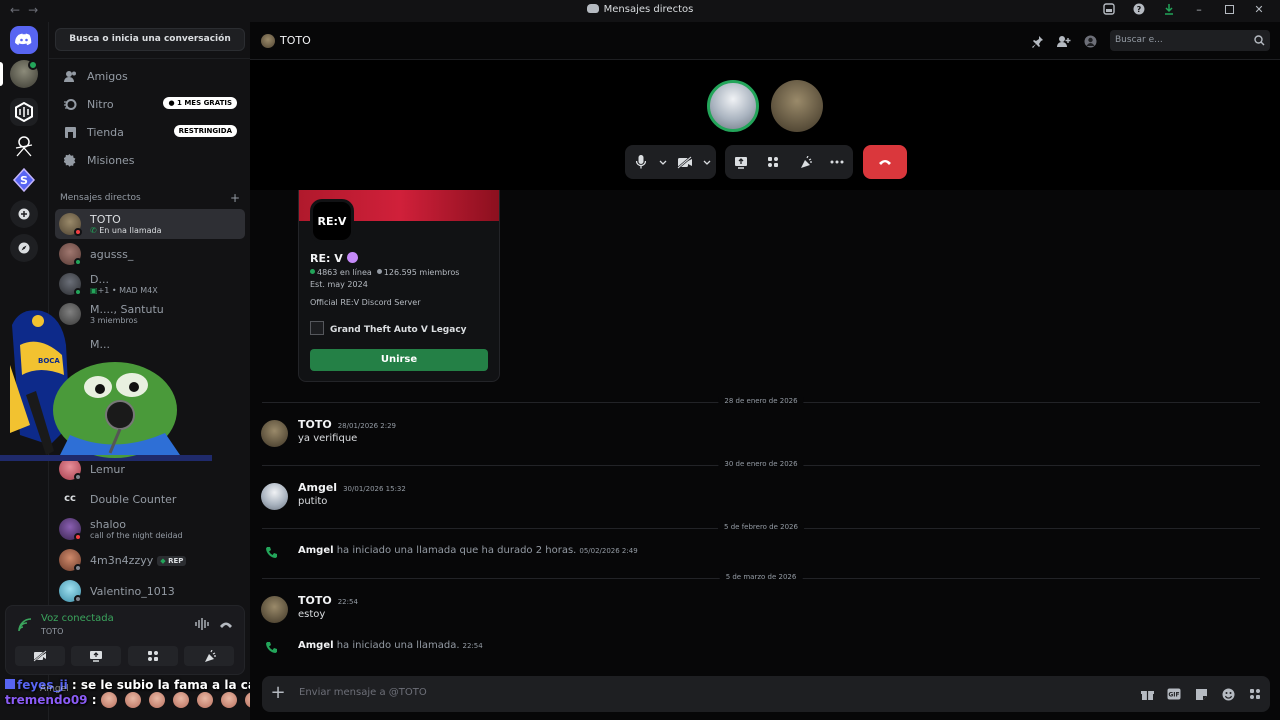  Describe the element at coordinates (761, 401) in the screenshot. I see `date-divider-text: 28 de enero de 2026` at that location.